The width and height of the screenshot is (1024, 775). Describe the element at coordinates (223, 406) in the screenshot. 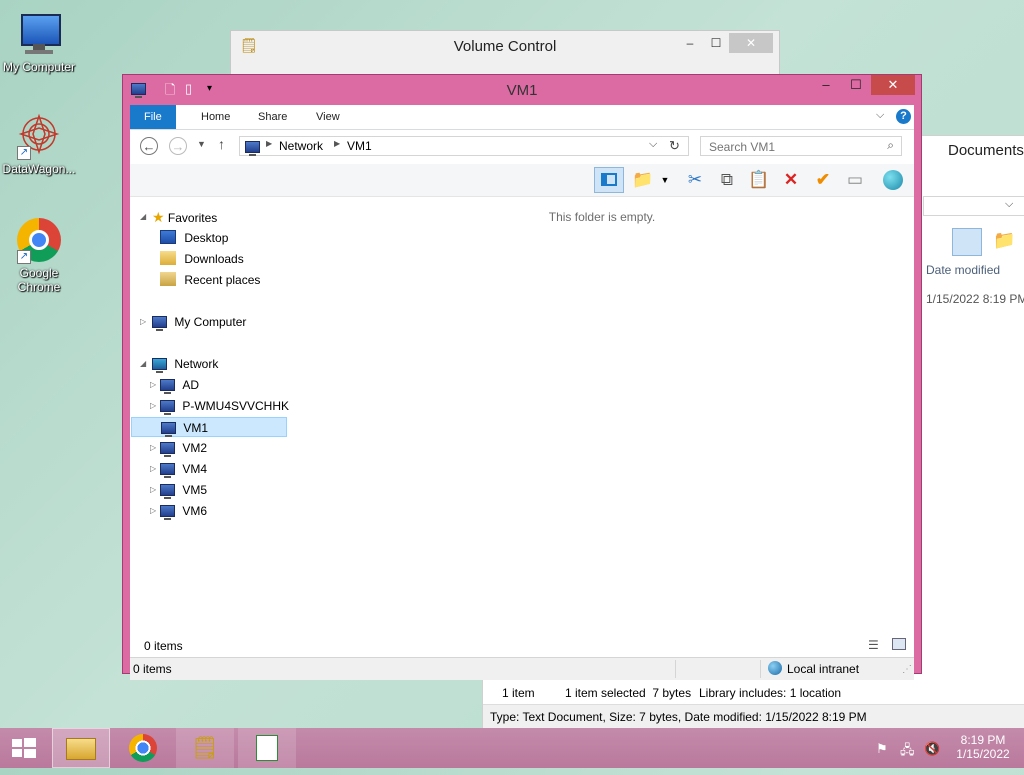

I see `nav-item-p-wmu4svvchhkl: ▷ P-WMU4SVVCHHKL` at that location.